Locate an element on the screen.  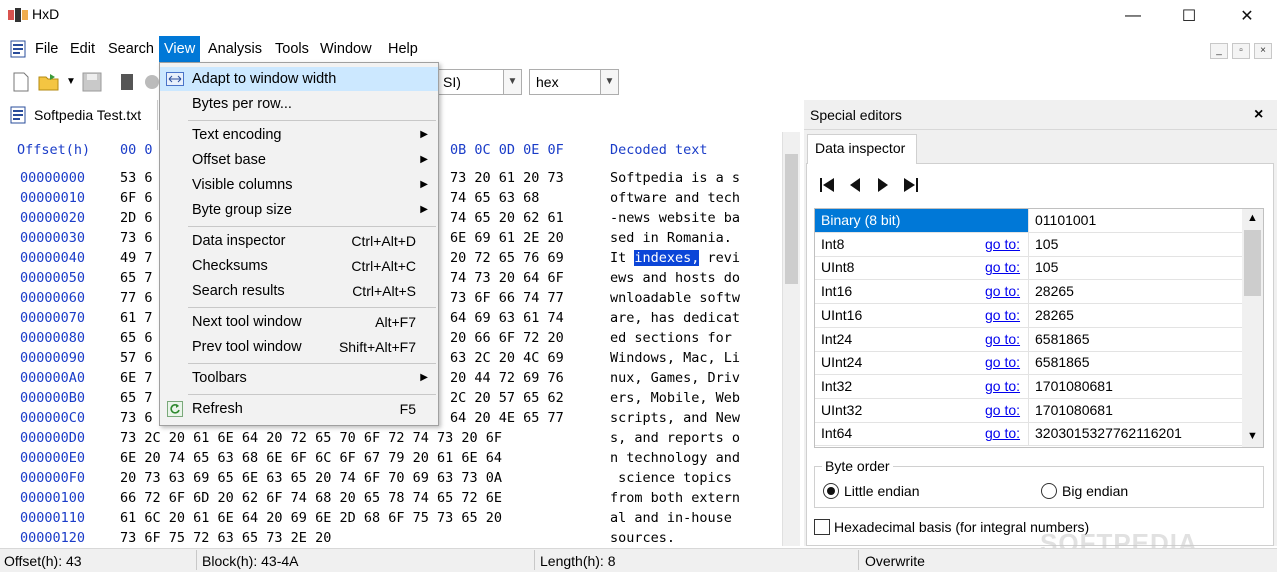
inspector-row: UInt16 go to: 28265 is located at coordinates (1029, 315).